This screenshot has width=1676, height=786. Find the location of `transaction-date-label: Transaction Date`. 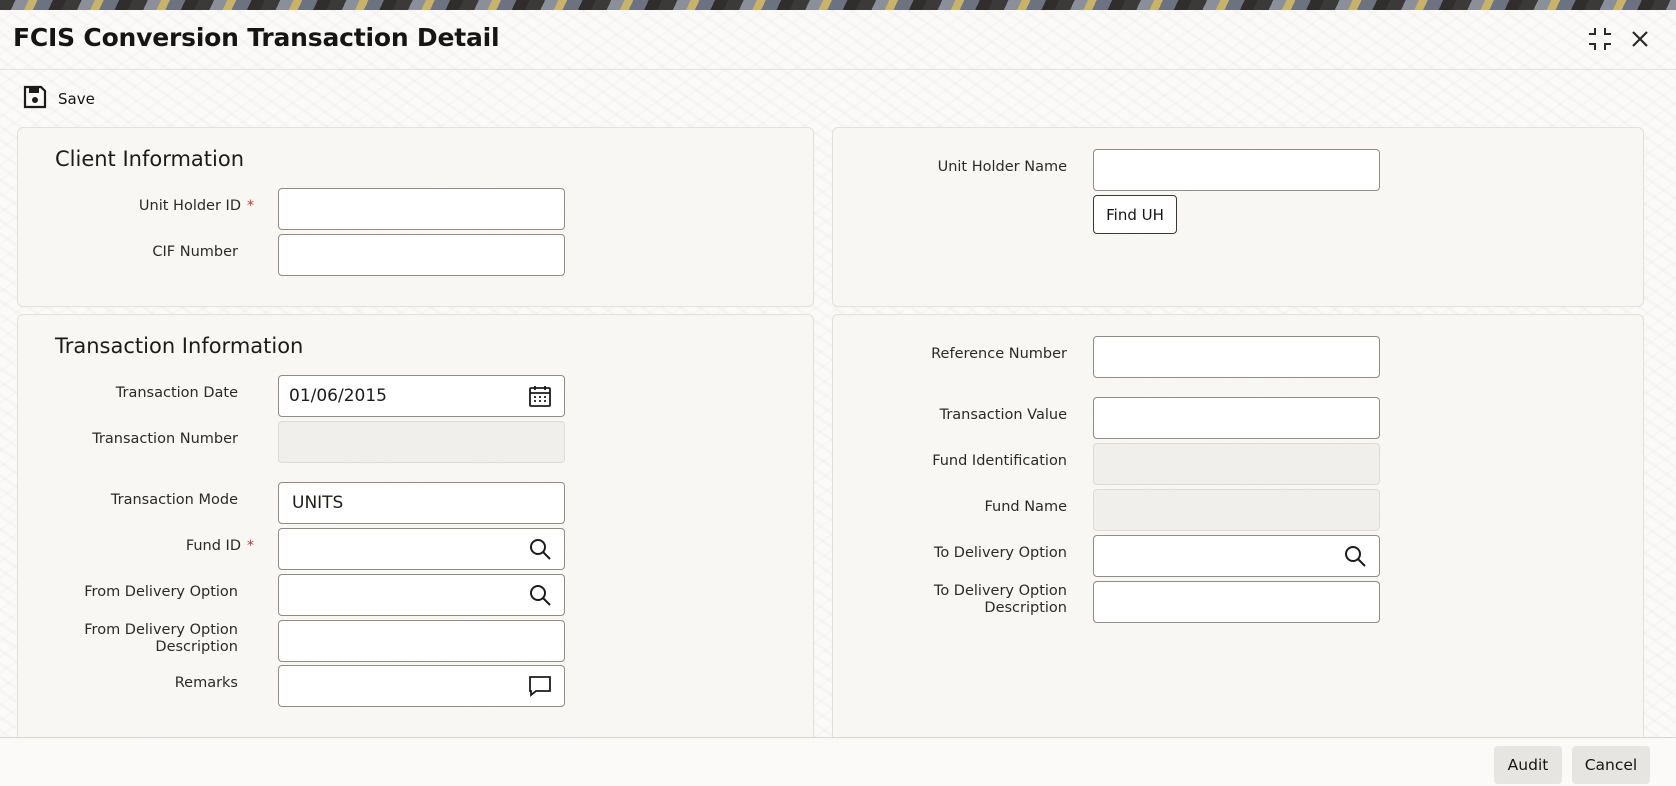

transaction-date-label: Transaction Date is located at coordinates (176, 393).